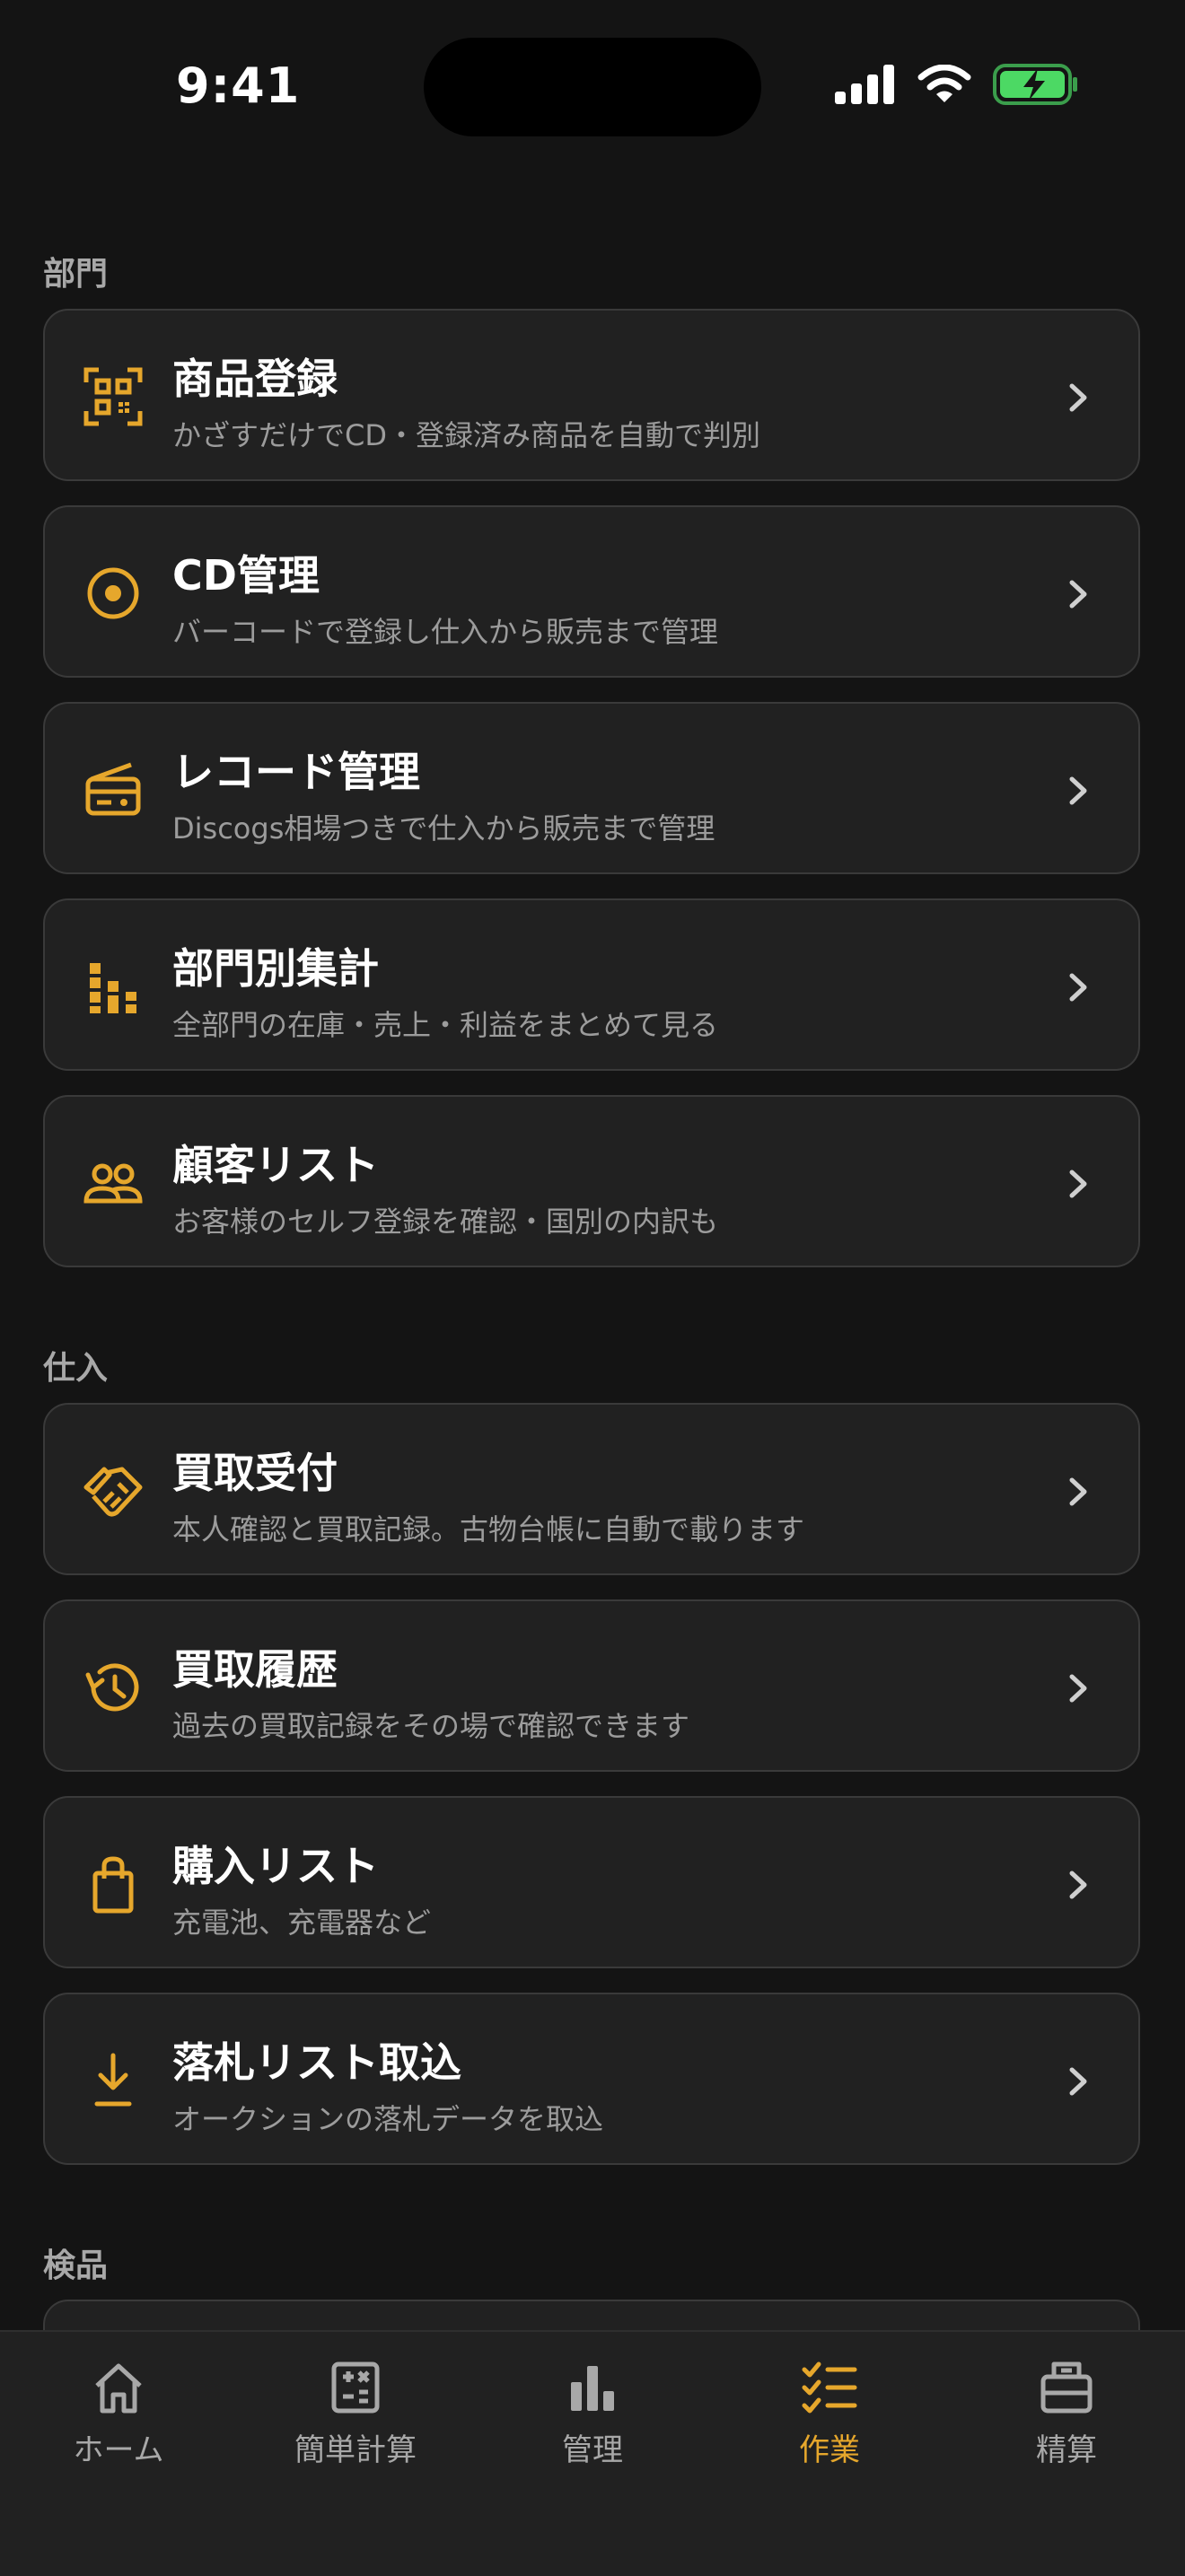  I want to click on menu-item-partial, so click(591, 2315).